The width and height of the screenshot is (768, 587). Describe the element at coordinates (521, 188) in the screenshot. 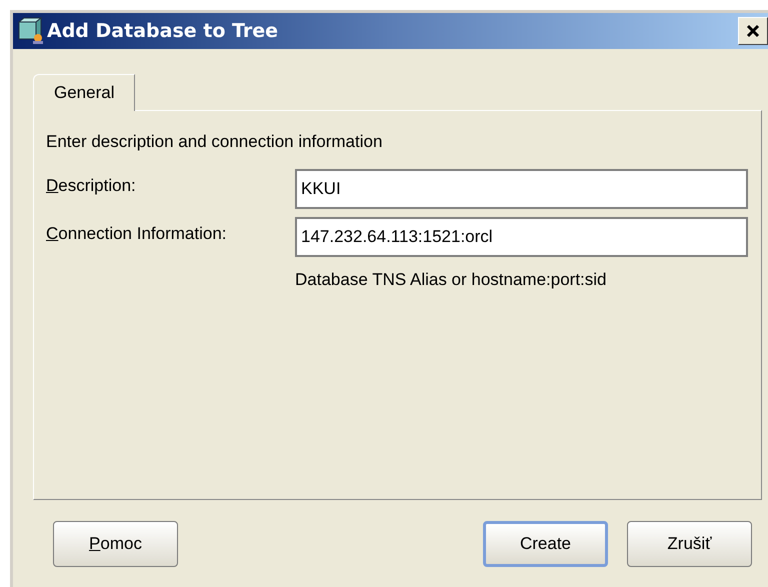

I see `input-field: KKUI` at that location.